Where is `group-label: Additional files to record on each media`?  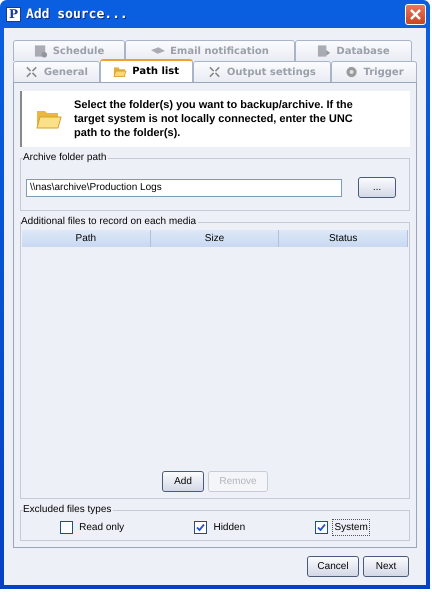 group-label: Additional files to record on each media is located at coordinates (109, 222).